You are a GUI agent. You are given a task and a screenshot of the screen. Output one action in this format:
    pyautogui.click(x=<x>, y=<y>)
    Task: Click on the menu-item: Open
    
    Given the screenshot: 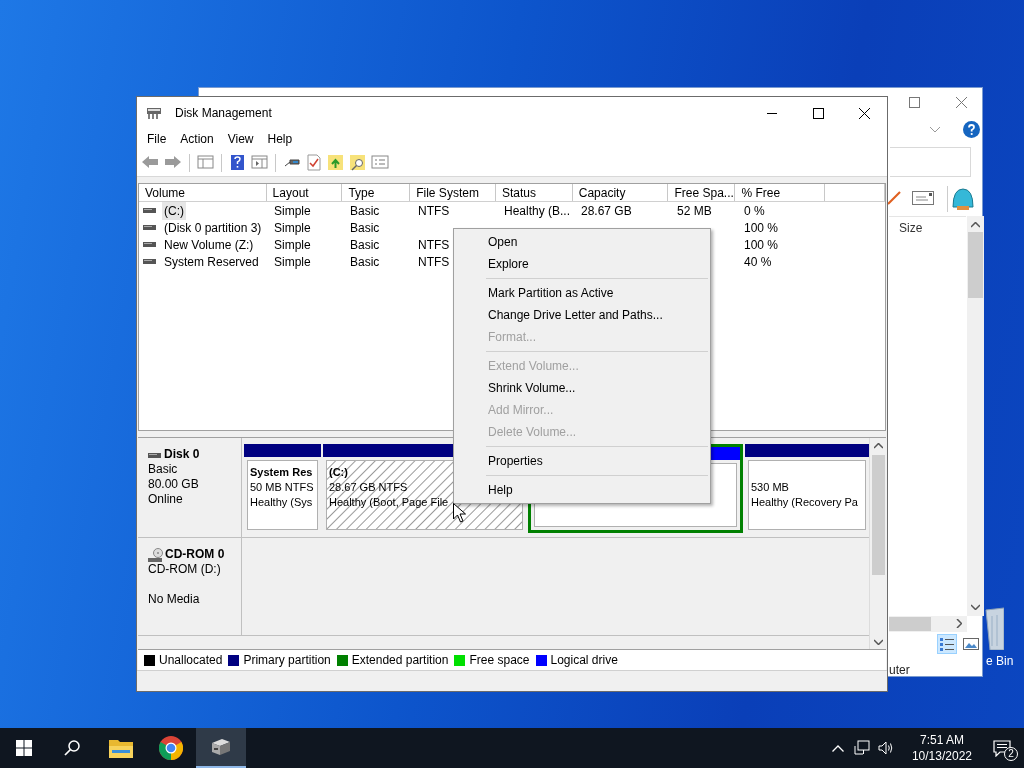 What is the action you would take?
    pyautogui.click(x=582, y=242)
    